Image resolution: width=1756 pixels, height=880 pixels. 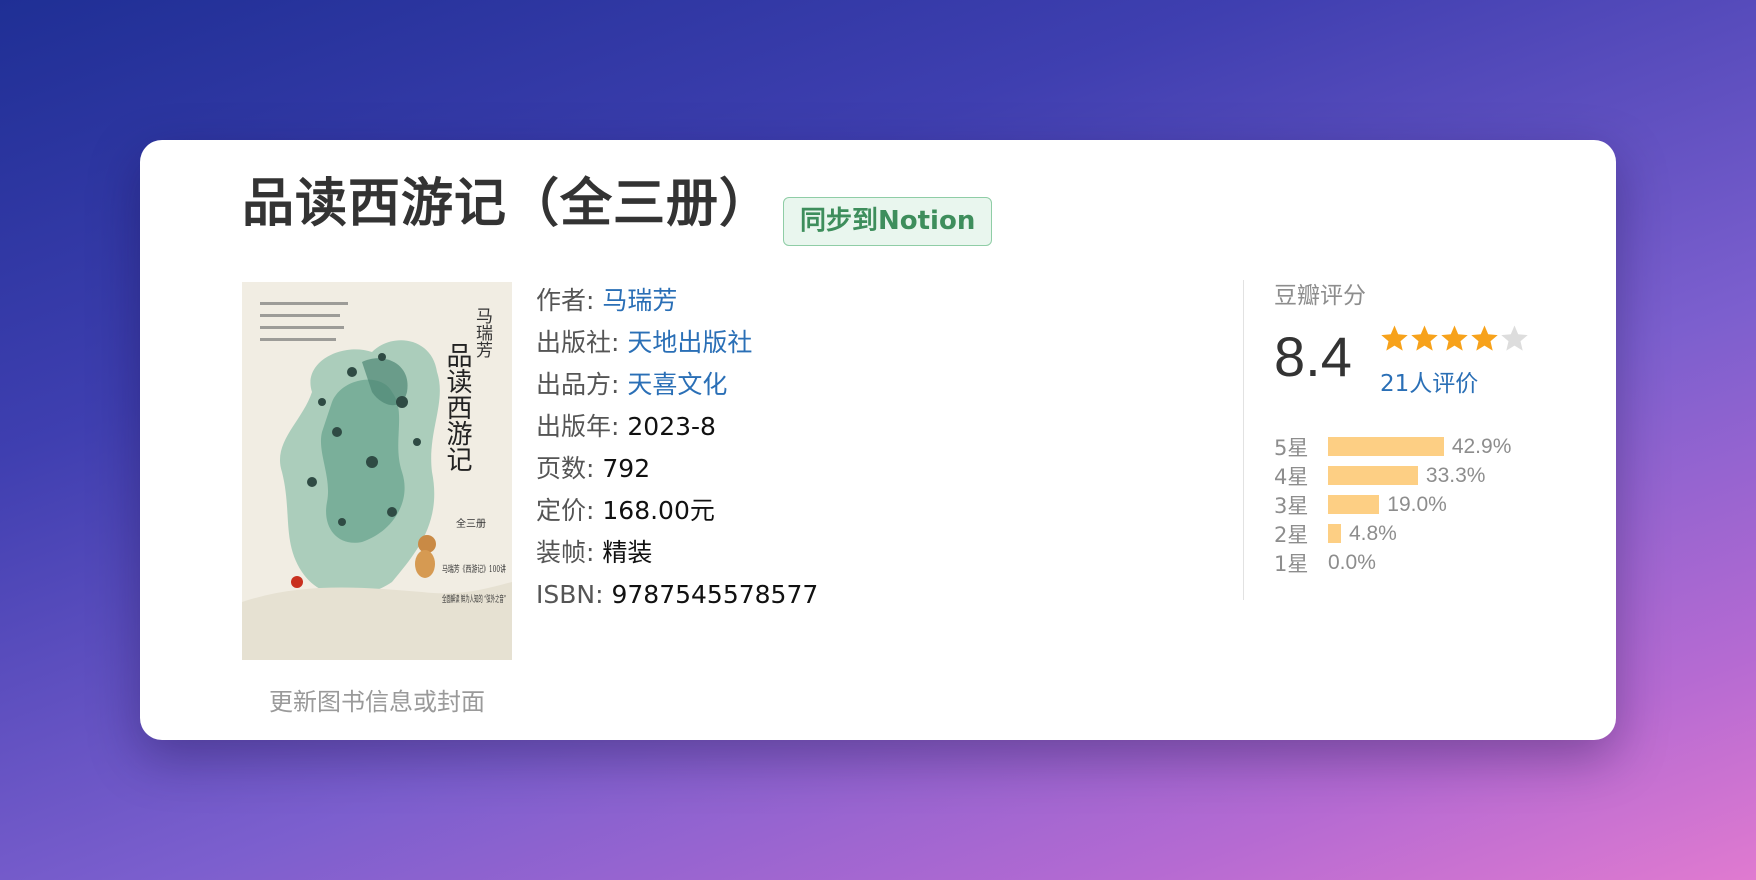 What do you see at coordinates (715, 594) in the screenshot?
I see `isbn-value: 9787545578577` at bounding box center [715, 594].